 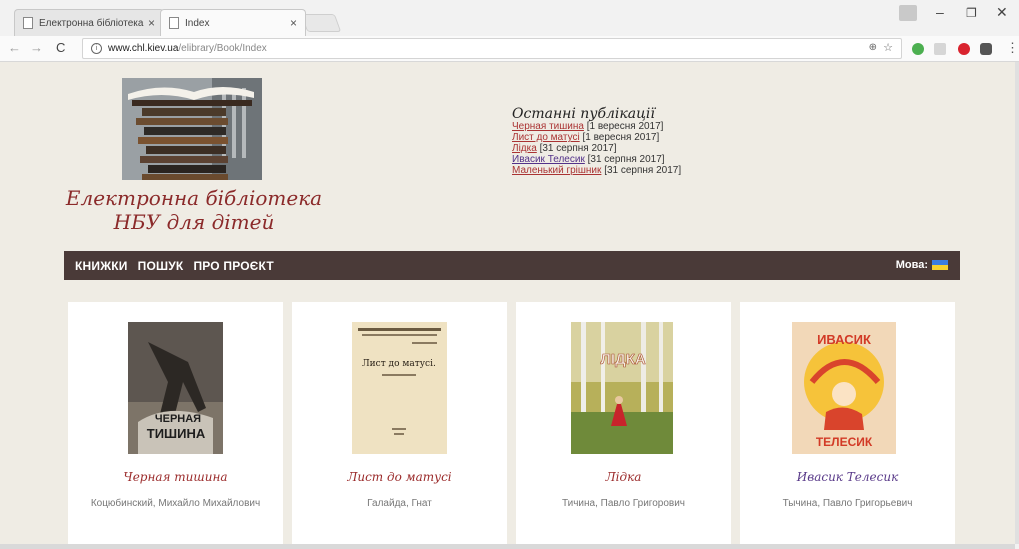 I want to click on book-title: Черная тишина, so click(x=175, y=477).